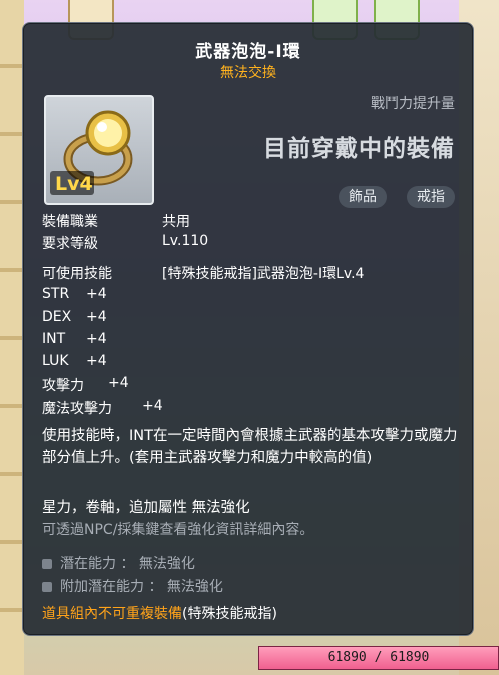 This screenshot has width=499, height=675. What do you see at coordinates (55, 361) in the screenshot?
I see `stat-name: LUK` at bounding box center [55, 361].